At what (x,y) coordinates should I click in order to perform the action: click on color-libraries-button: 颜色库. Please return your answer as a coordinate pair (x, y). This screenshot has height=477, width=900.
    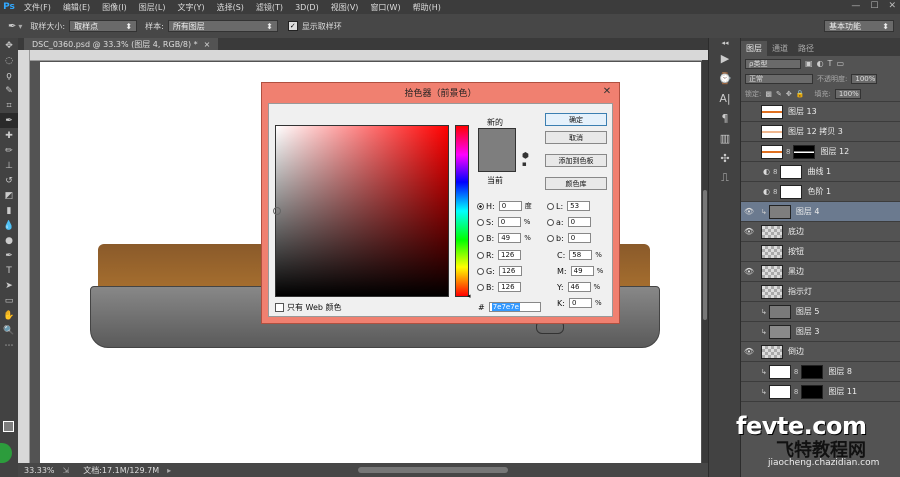
    Looking at the image, I should click on (576, 183).